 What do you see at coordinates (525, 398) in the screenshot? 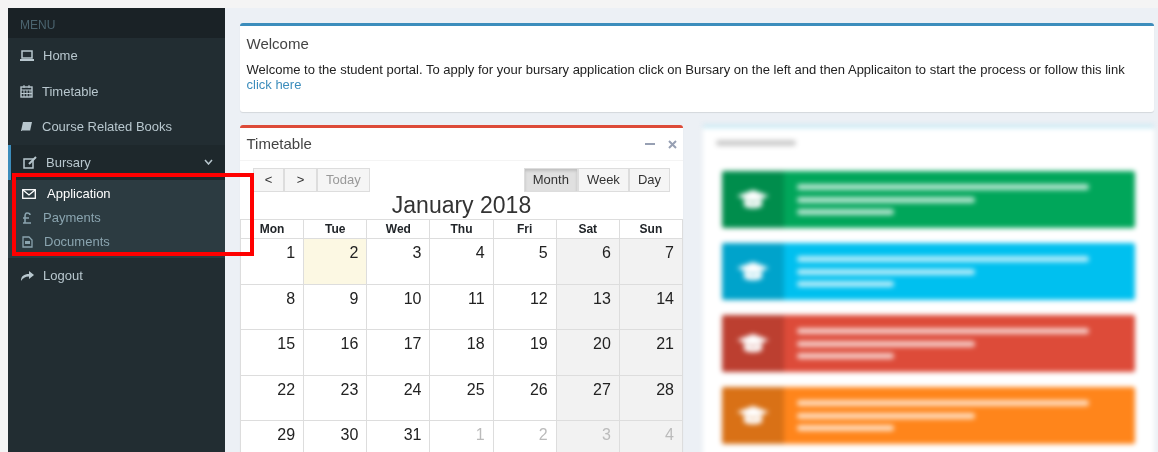
I see `day-cell: 26` at bounding box center [525, 398].